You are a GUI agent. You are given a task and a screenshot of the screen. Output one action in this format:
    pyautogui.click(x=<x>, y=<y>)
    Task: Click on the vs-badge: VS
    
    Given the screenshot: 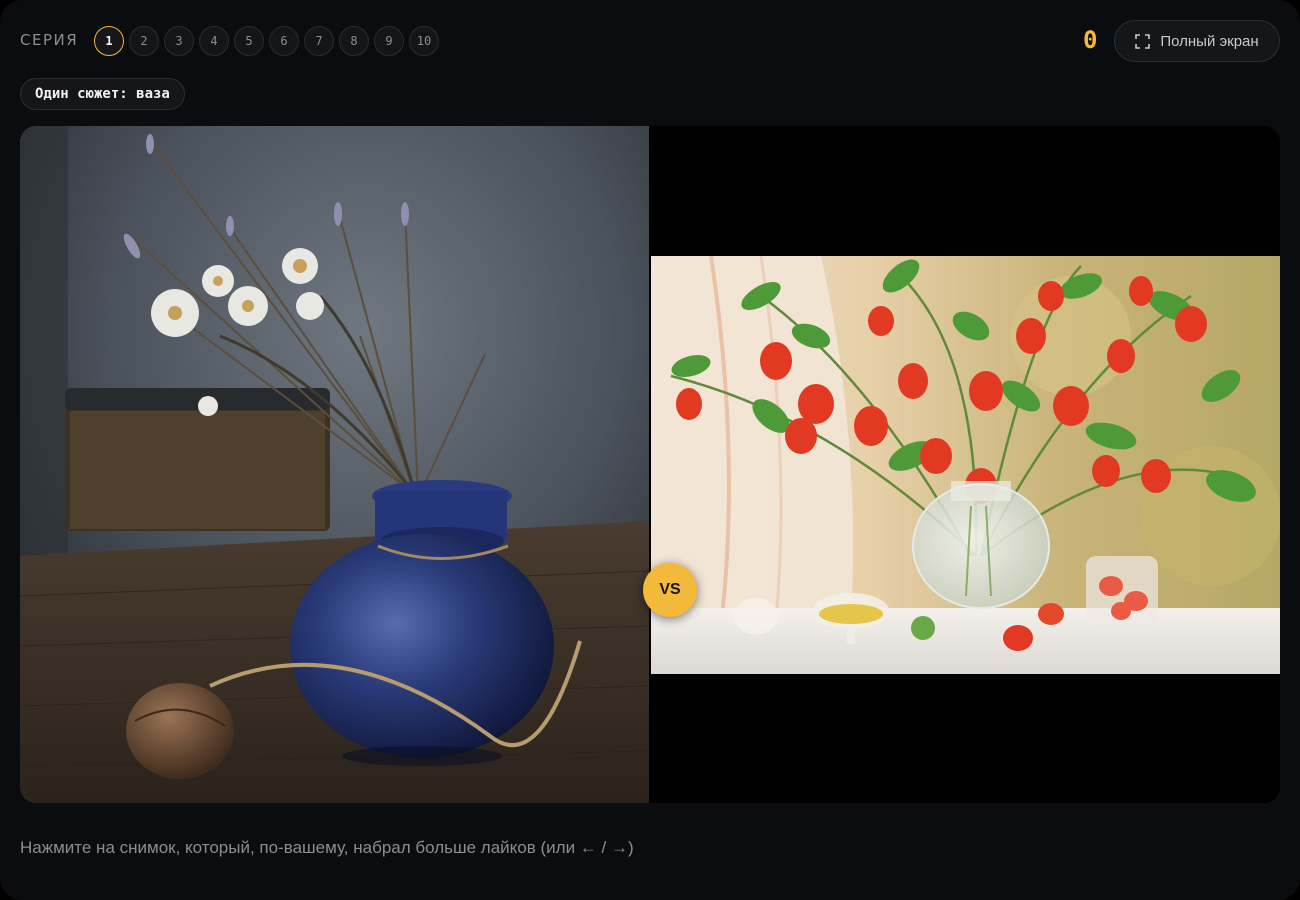 What is the action you would take?
    pyautogui.click(x=670, y=590)
    